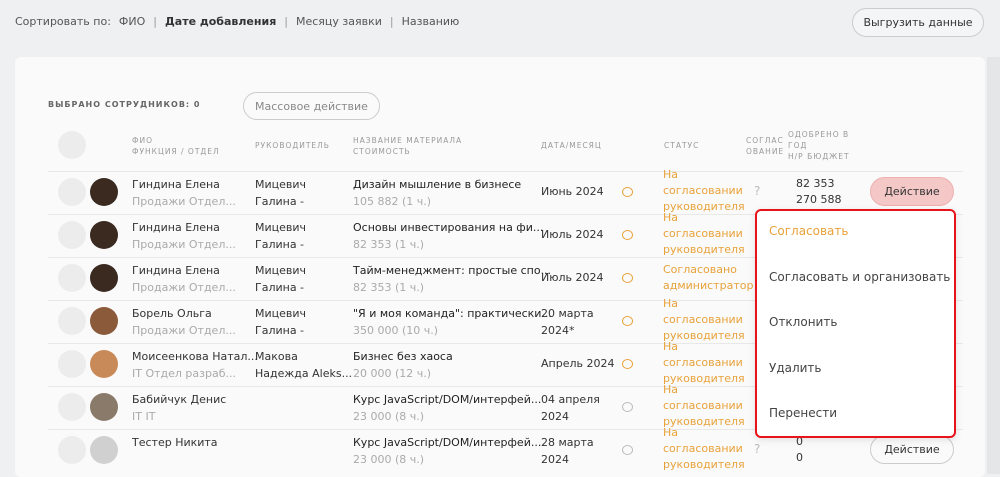  What do you see at coordinates (124, 104) in the screenshot?
I see `selected-count: ВЫБРАНО СОТРУДНИКОВ: 0` at bounding box center [124, 104].